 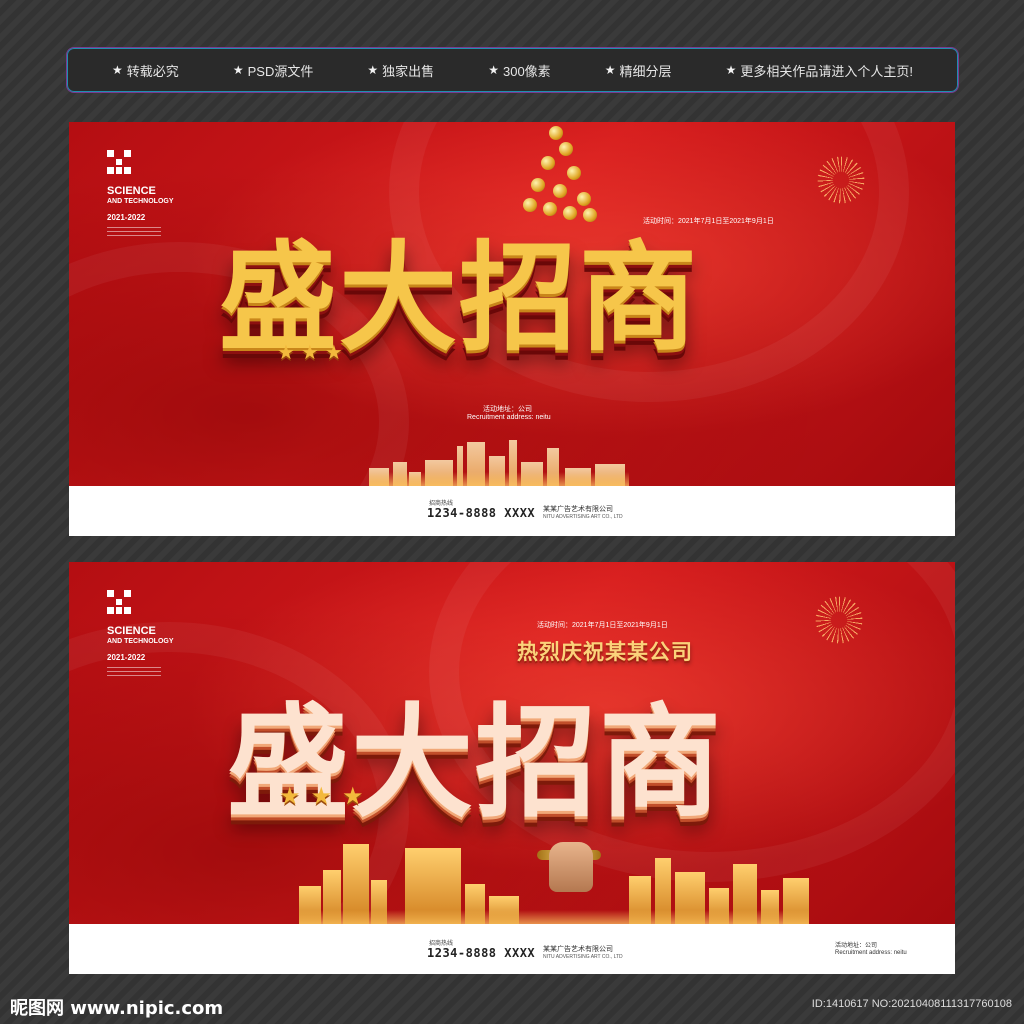 I want to click on feature-item: ★ 更多相关作品请进入个人主页!, so click(x=819, y=70).